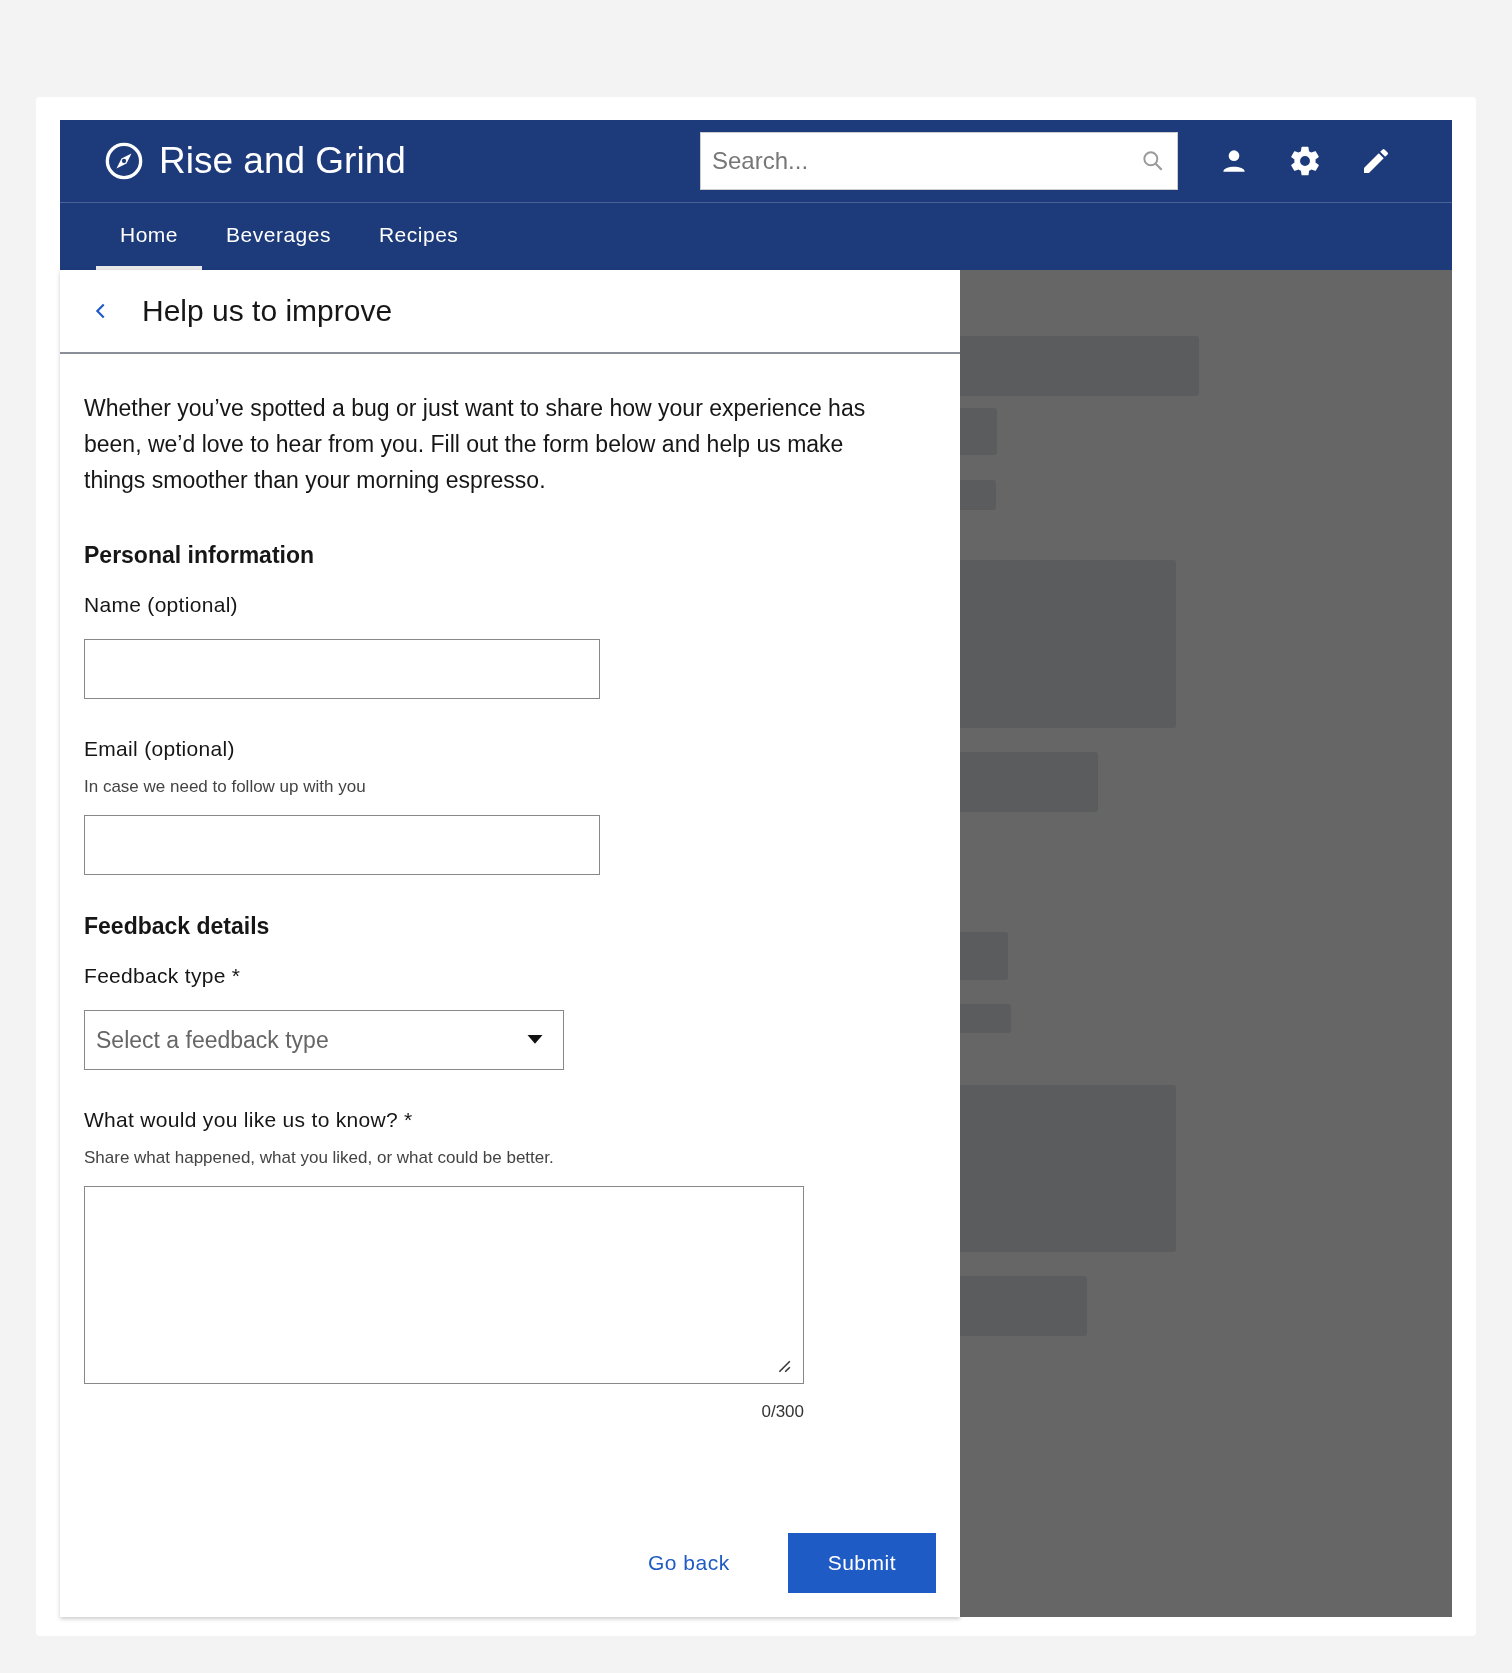 Image resolution: width=1512 pixels, height=1673 pixels. Describe the element at coordinates (161, 605) in the screenshot. I see `field-label: Name (optional)` at that location.